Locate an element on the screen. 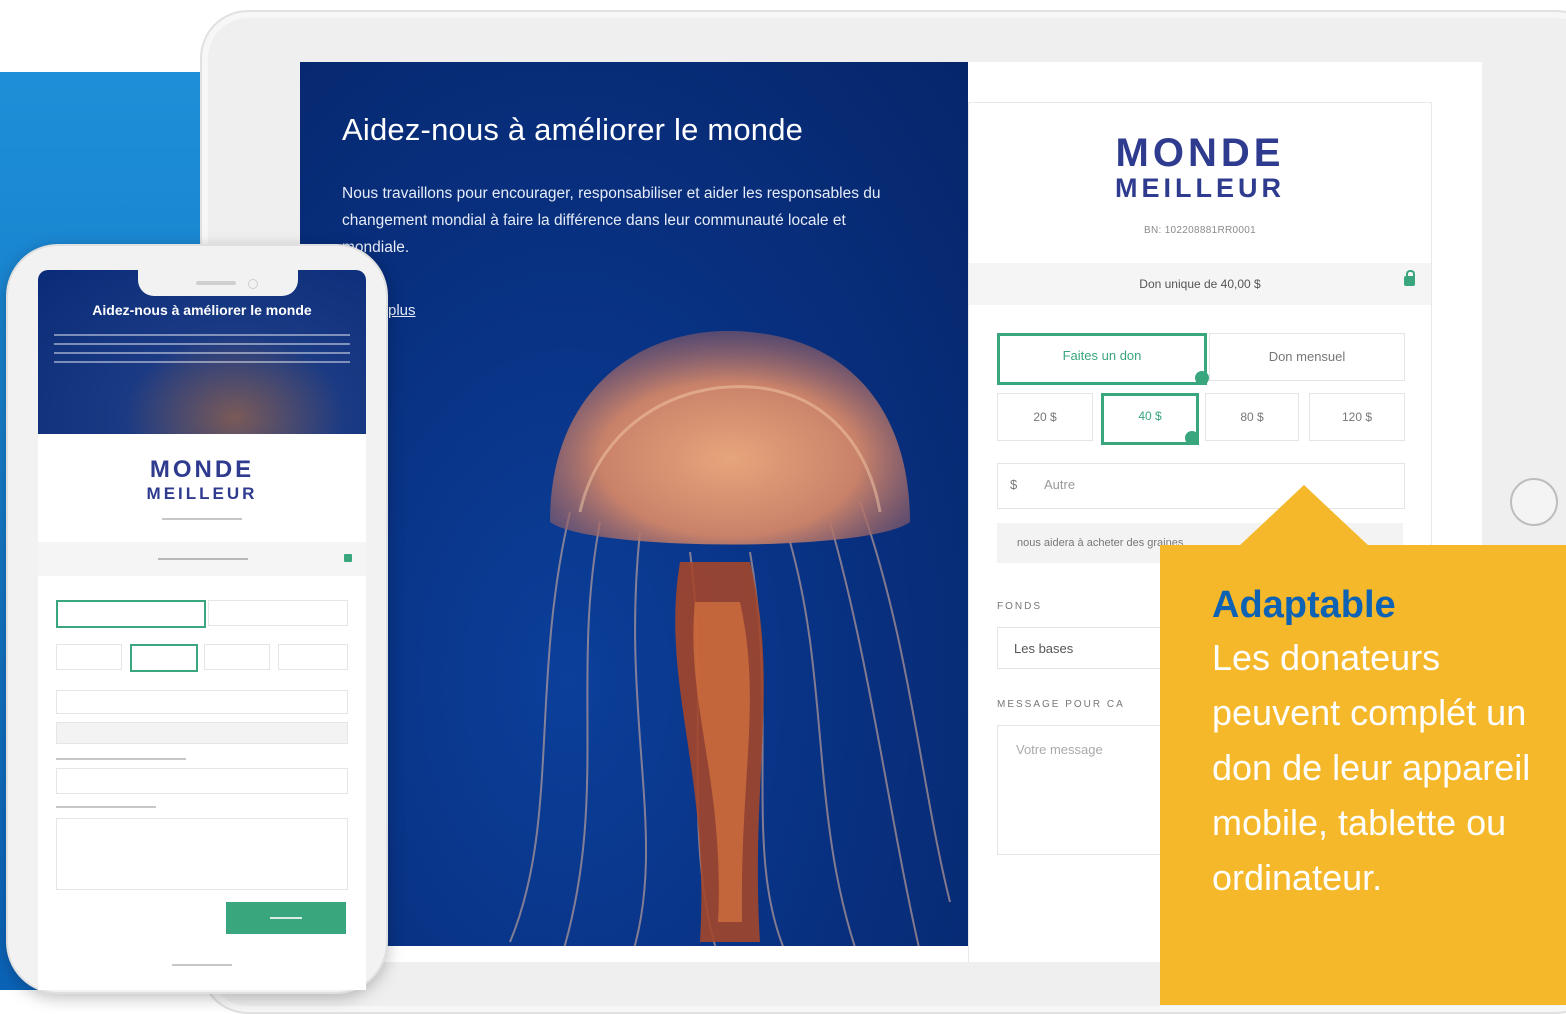  callout-title: Adaptable is located at coordinates (1304, 605).